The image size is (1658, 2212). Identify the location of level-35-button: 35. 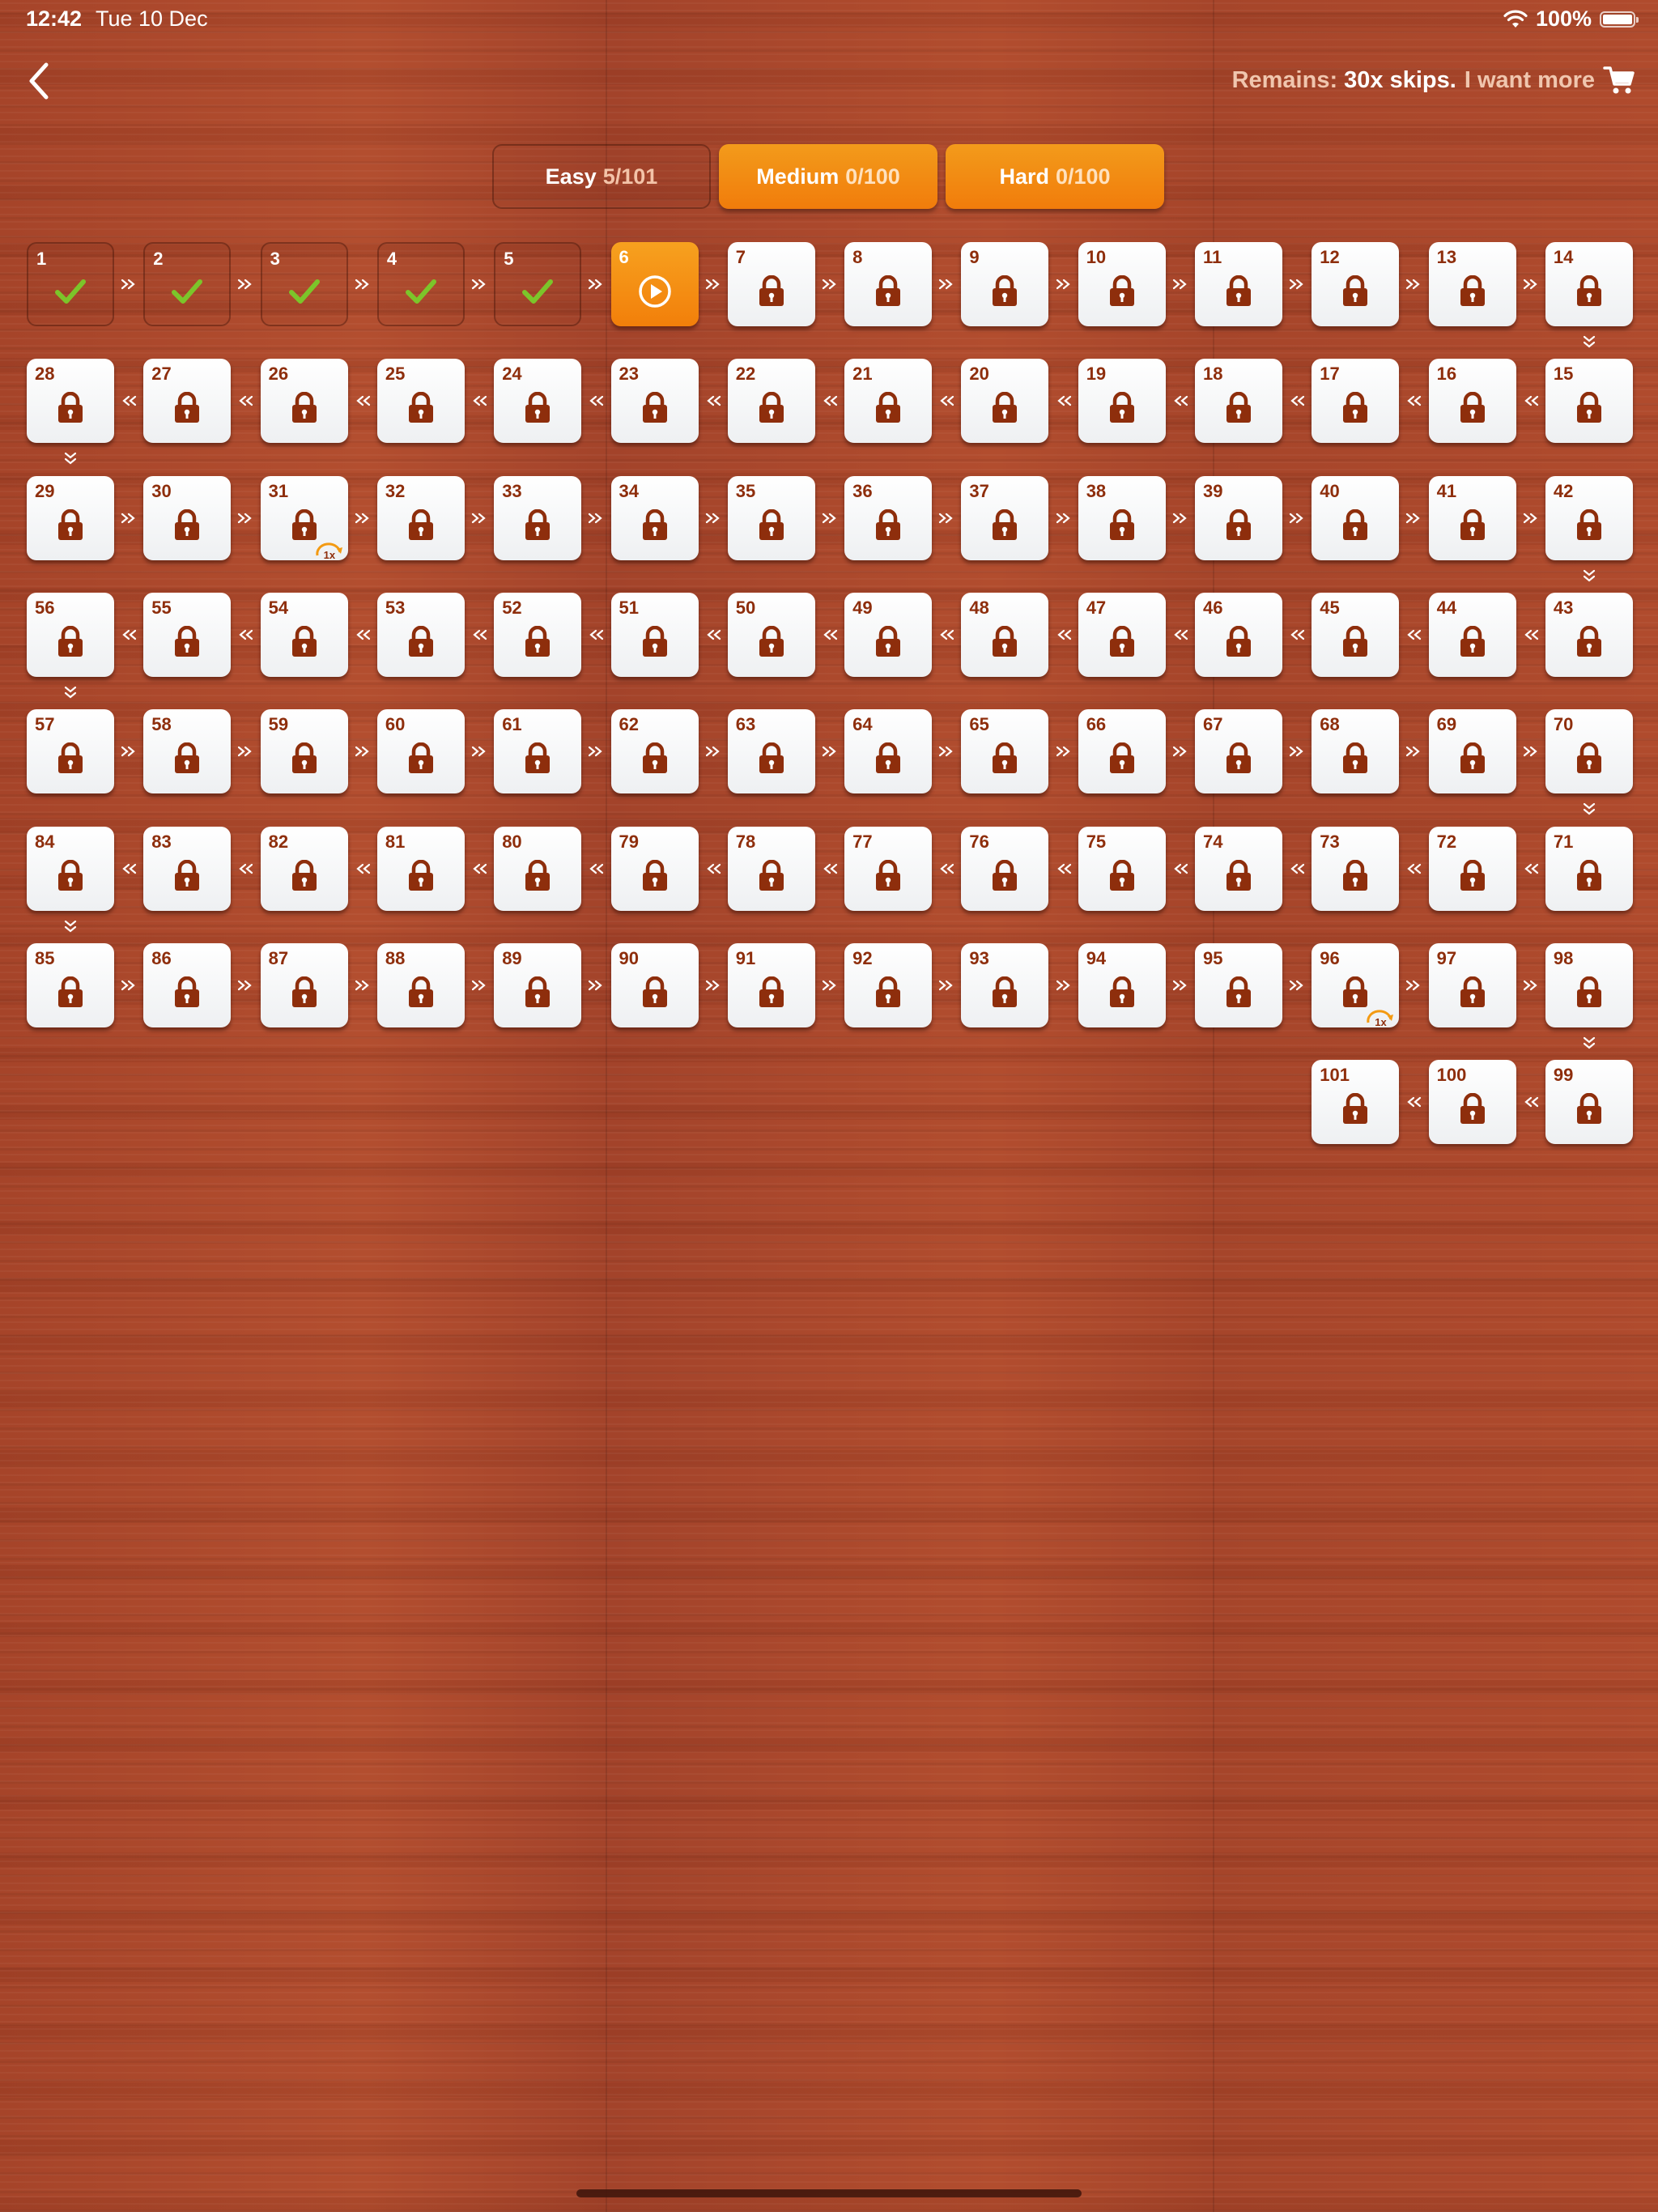
(771, 518).